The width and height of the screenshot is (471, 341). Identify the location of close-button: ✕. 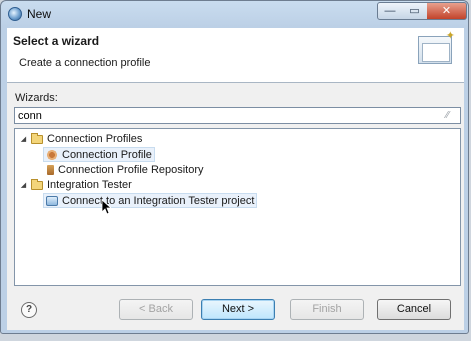
(447, 11).